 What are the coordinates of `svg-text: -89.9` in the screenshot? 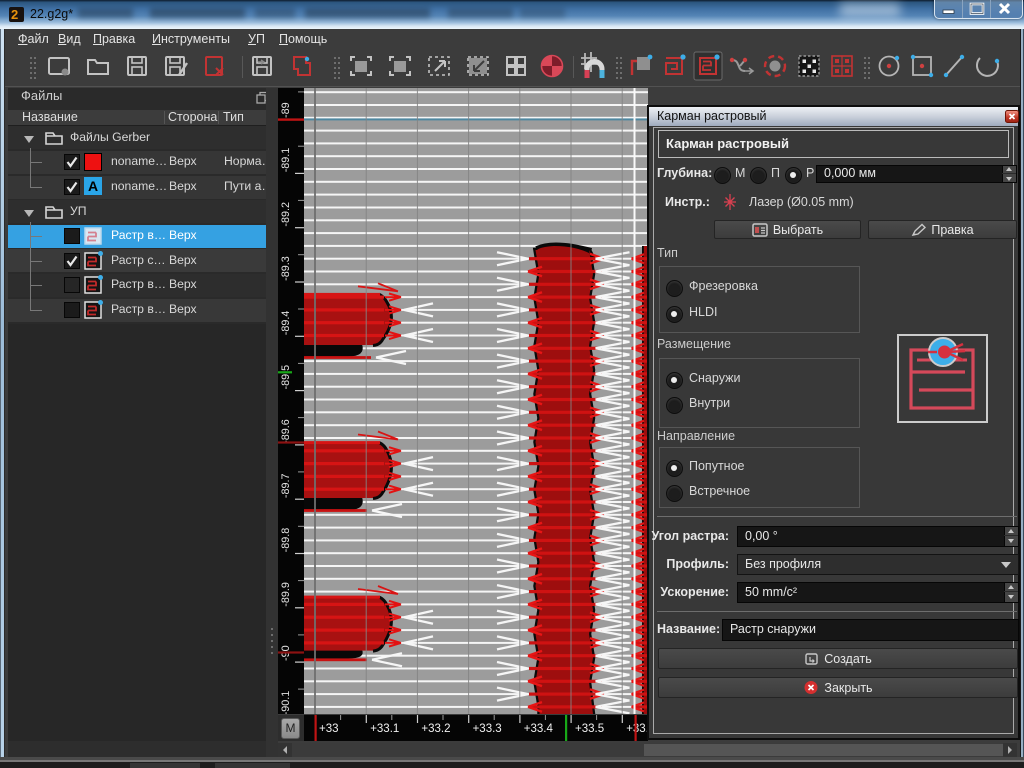 It's located at (286, 594).